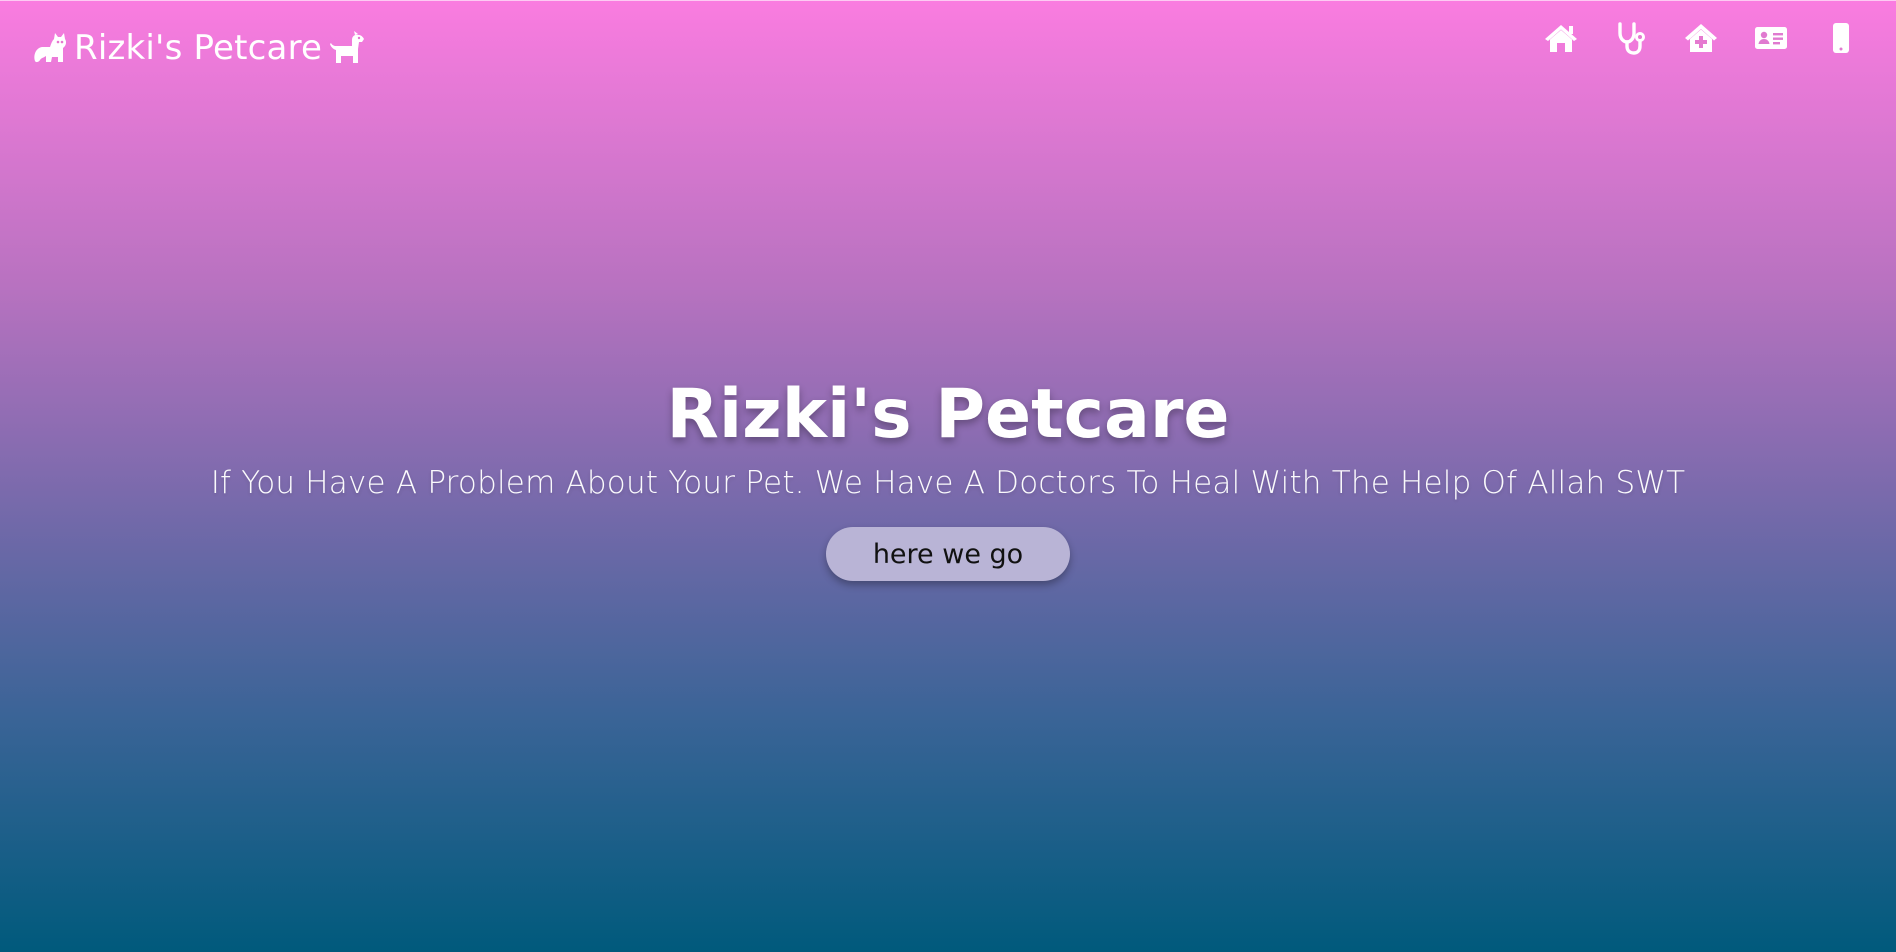  I want to click on contact-card-icon, so click(1771, 40).